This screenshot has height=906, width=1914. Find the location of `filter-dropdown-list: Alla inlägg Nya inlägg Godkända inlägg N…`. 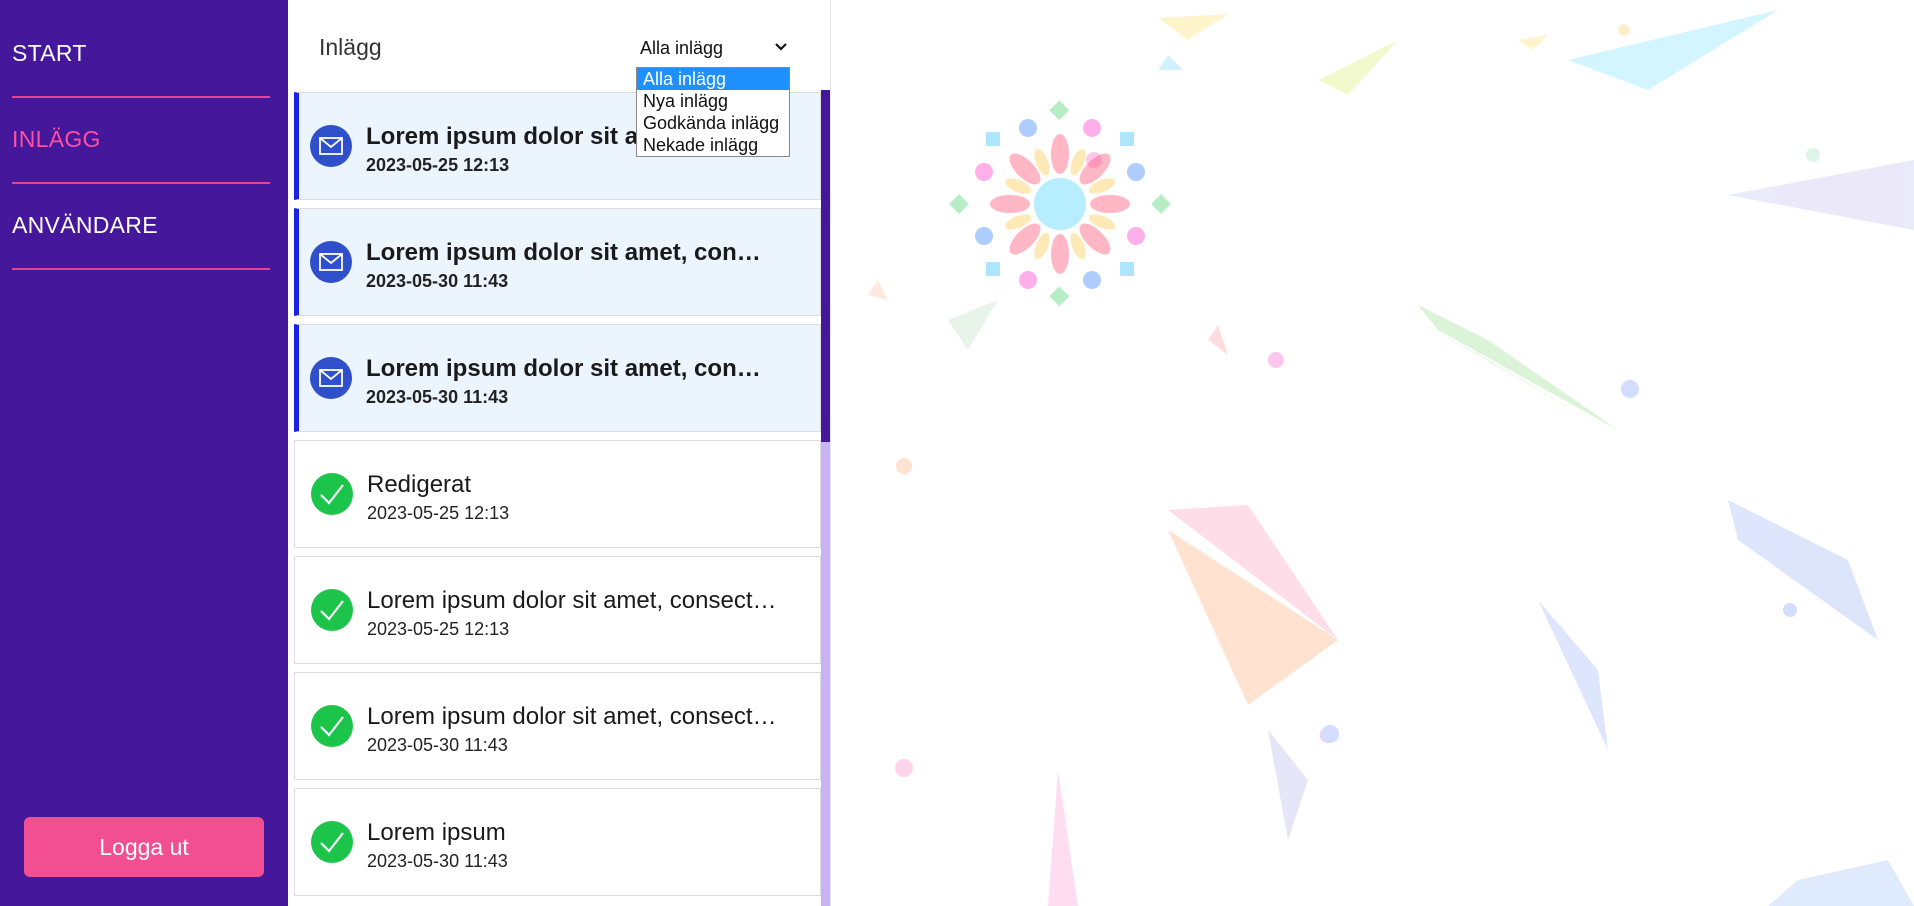

filter-dropdown-list: Alla inlägg Nya inlägg Godkända inlägg N… is located at coordinates (713, 112).